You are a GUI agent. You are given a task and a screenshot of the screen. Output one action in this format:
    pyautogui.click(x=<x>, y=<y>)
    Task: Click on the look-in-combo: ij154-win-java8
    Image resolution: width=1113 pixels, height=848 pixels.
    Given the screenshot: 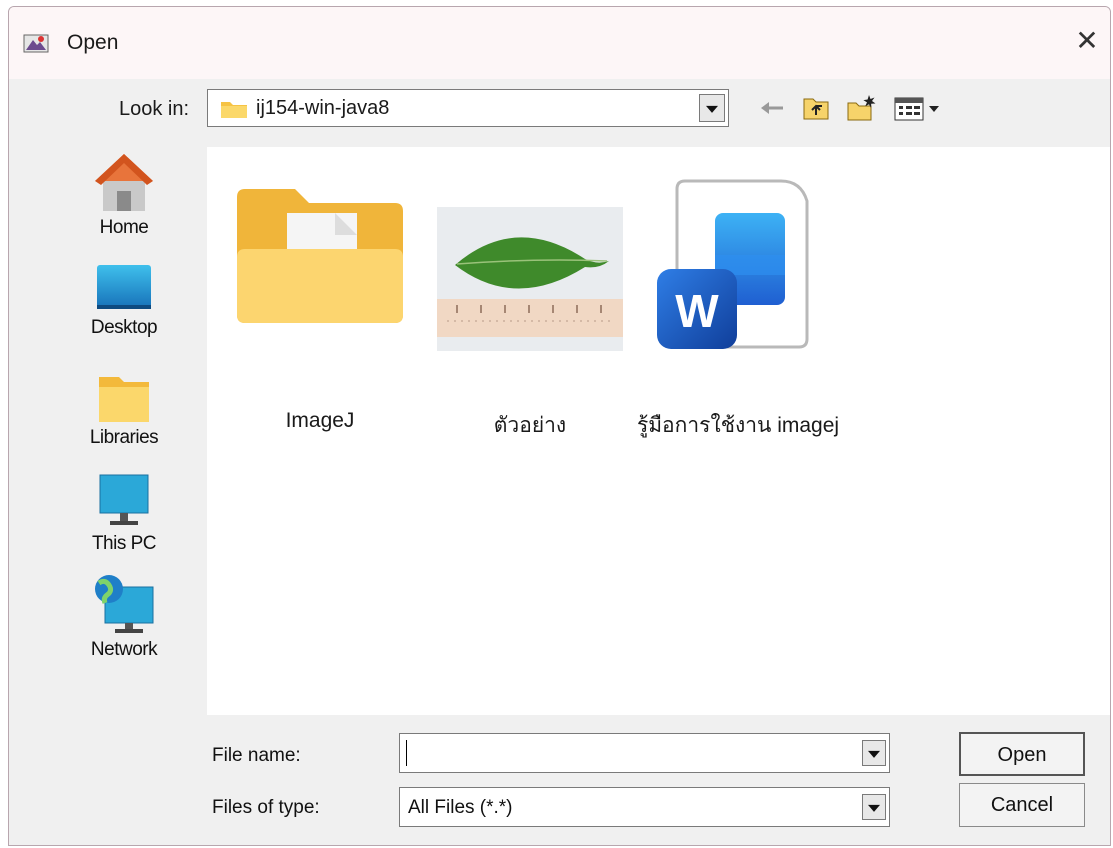 What is the action you would take?
    pyautogui.click(x=468, y=108)
    